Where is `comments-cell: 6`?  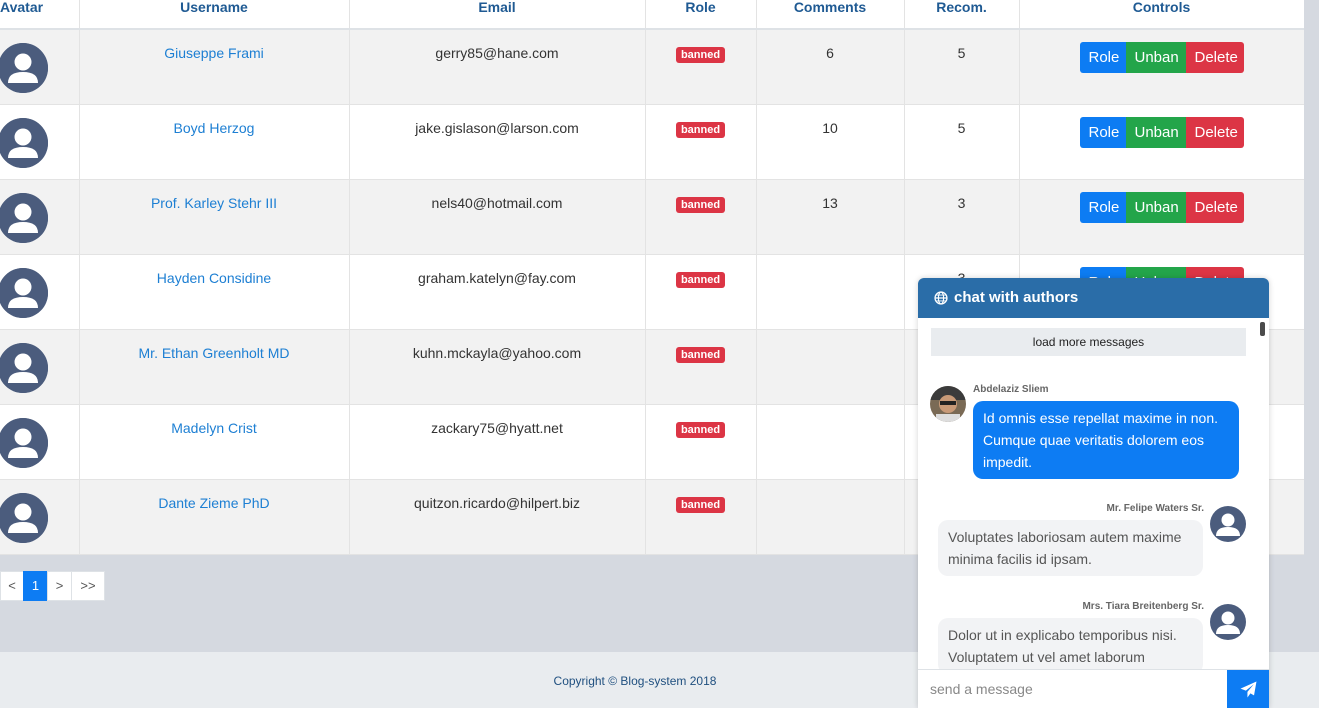 comments-cell: 6 is located at coordinates (830, 67).